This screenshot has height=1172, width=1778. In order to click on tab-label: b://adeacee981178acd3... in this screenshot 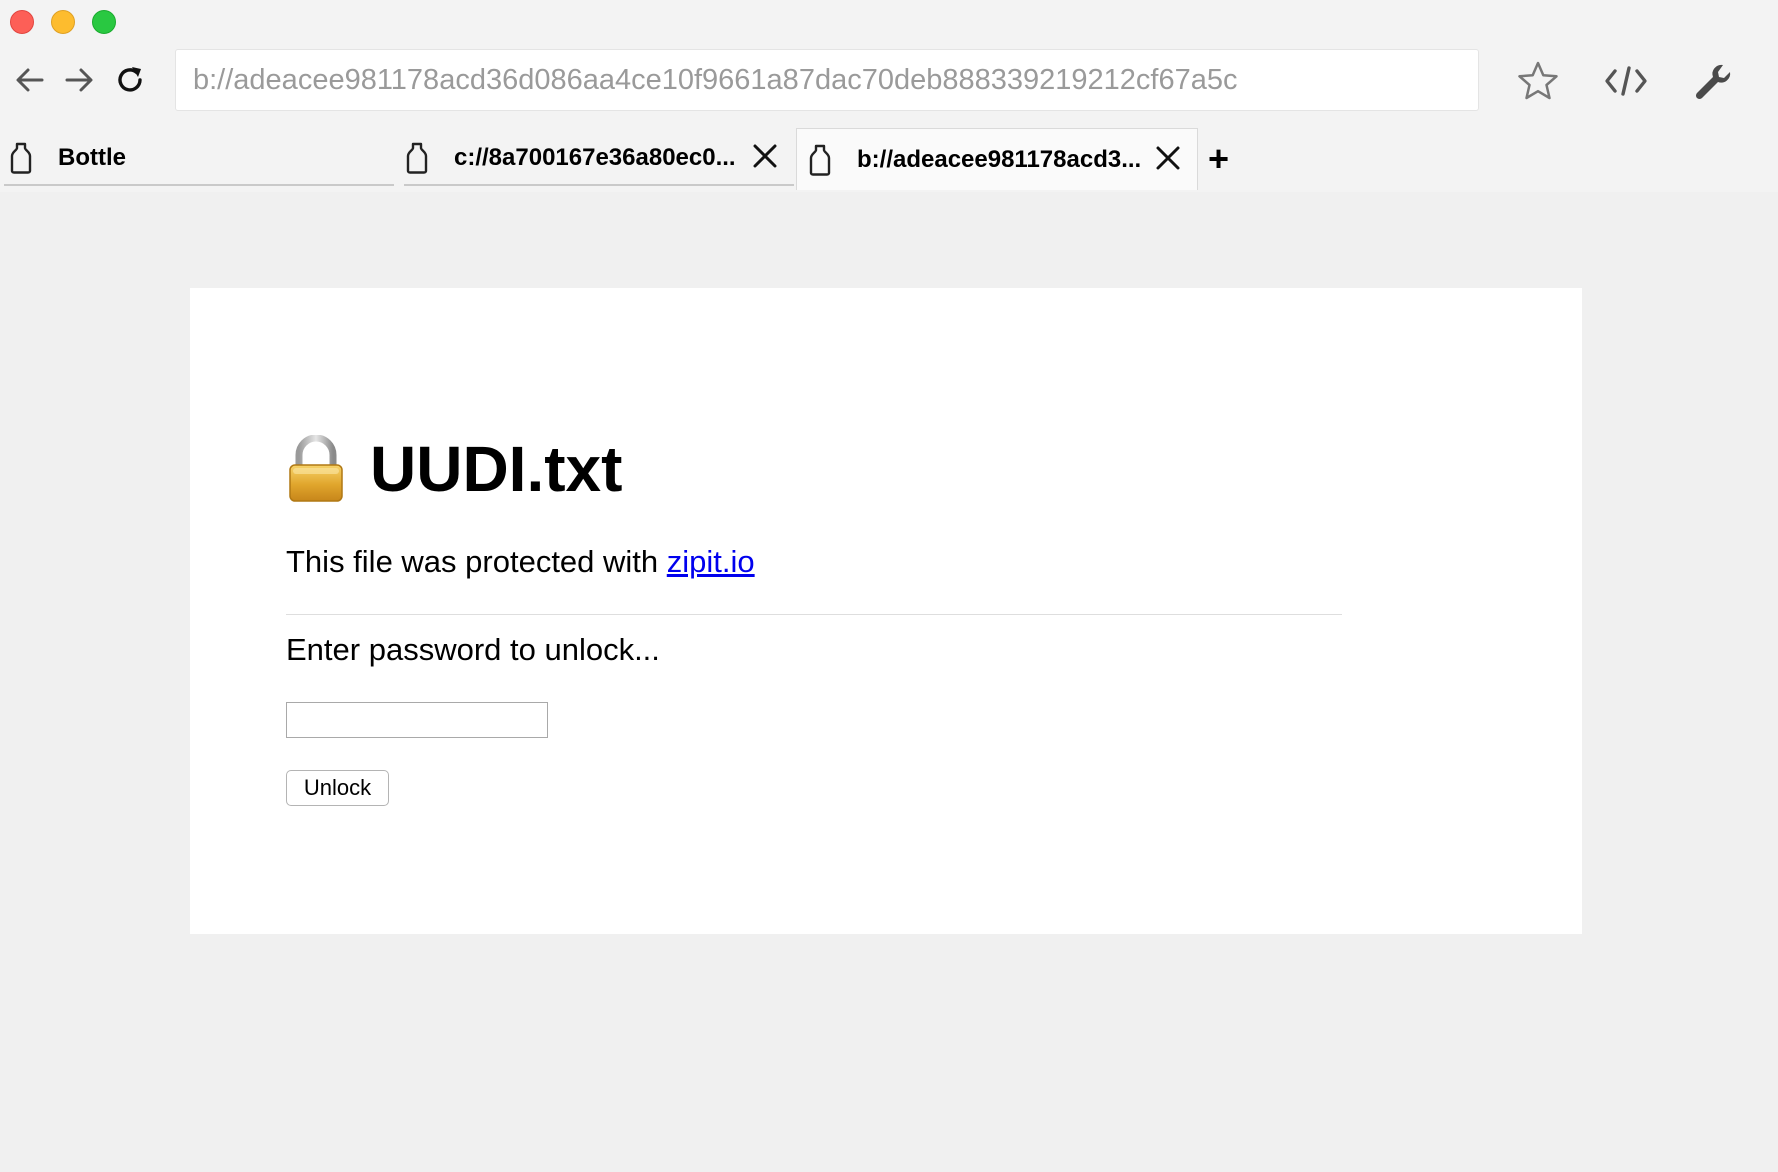, I will do `click(999, 159)`.